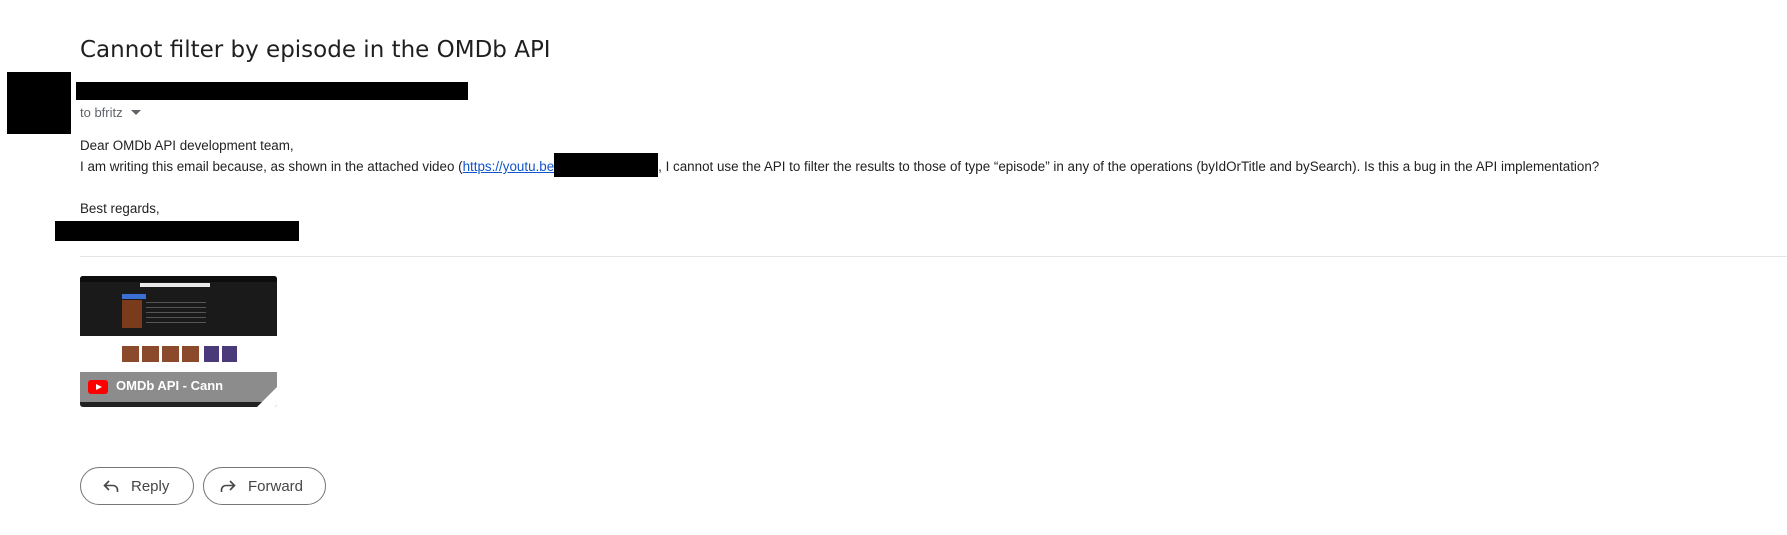 The height and width of the screenshot is (535, 1787). What do you see at coordinates (132, 314) in the screenshot?
I see `thumbnail-poster` at bounding box center [132, 314].